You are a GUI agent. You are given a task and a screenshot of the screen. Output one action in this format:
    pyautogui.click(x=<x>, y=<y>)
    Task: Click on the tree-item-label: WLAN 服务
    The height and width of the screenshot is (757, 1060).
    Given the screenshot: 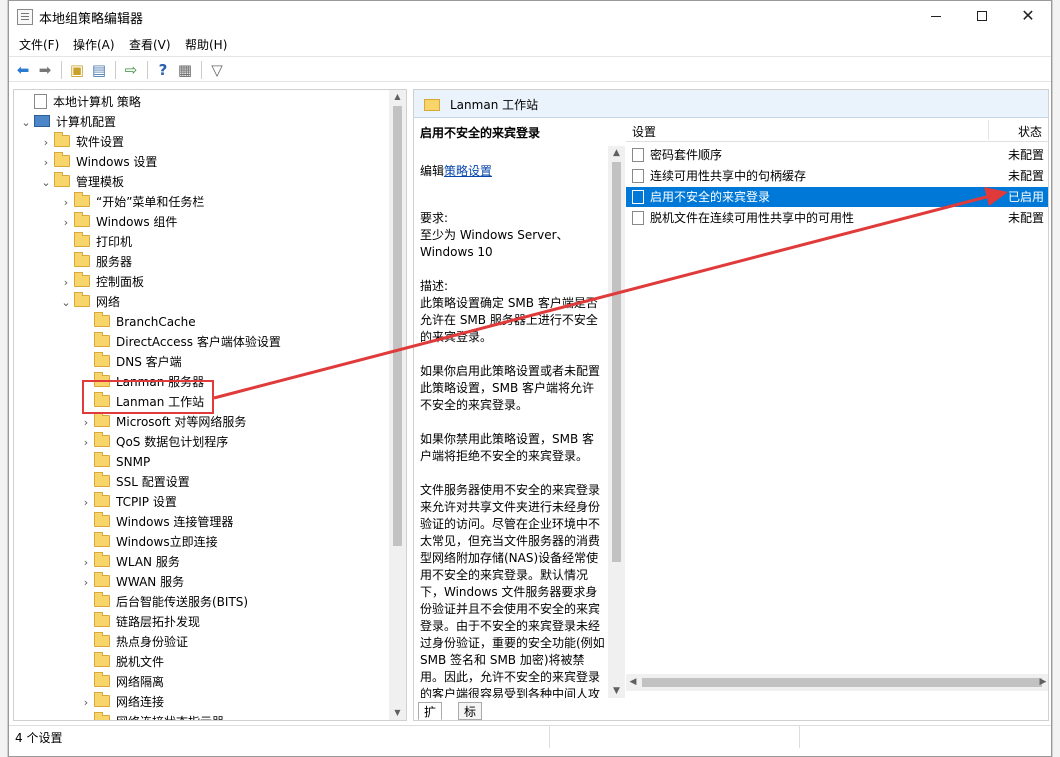 What is the action you would take?
    pyautogui.click(x=148, y=562)
    